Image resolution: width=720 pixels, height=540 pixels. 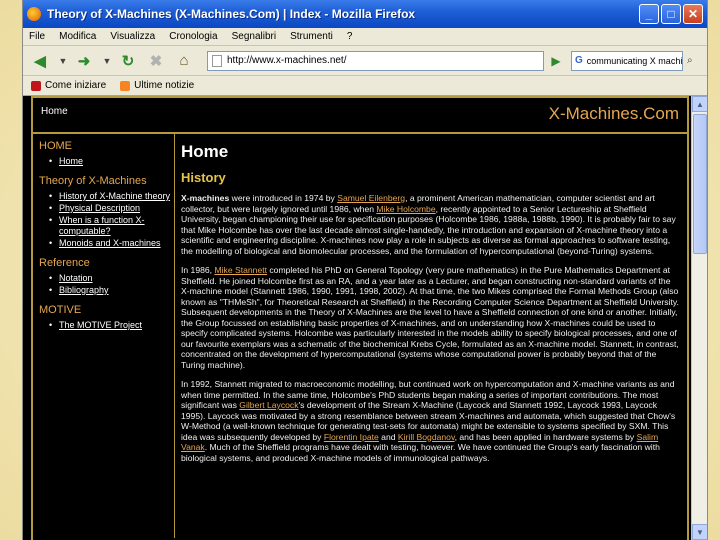 I want to click on forward-dropdown-icon: ▼, so click(x=107, y=61).